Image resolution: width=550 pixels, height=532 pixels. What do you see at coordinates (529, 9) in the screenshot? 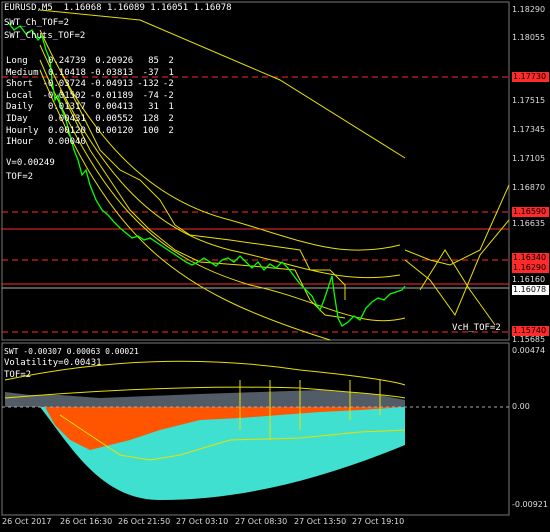
I see `price-tick: 1.18290` at bounding box center [529, 9].